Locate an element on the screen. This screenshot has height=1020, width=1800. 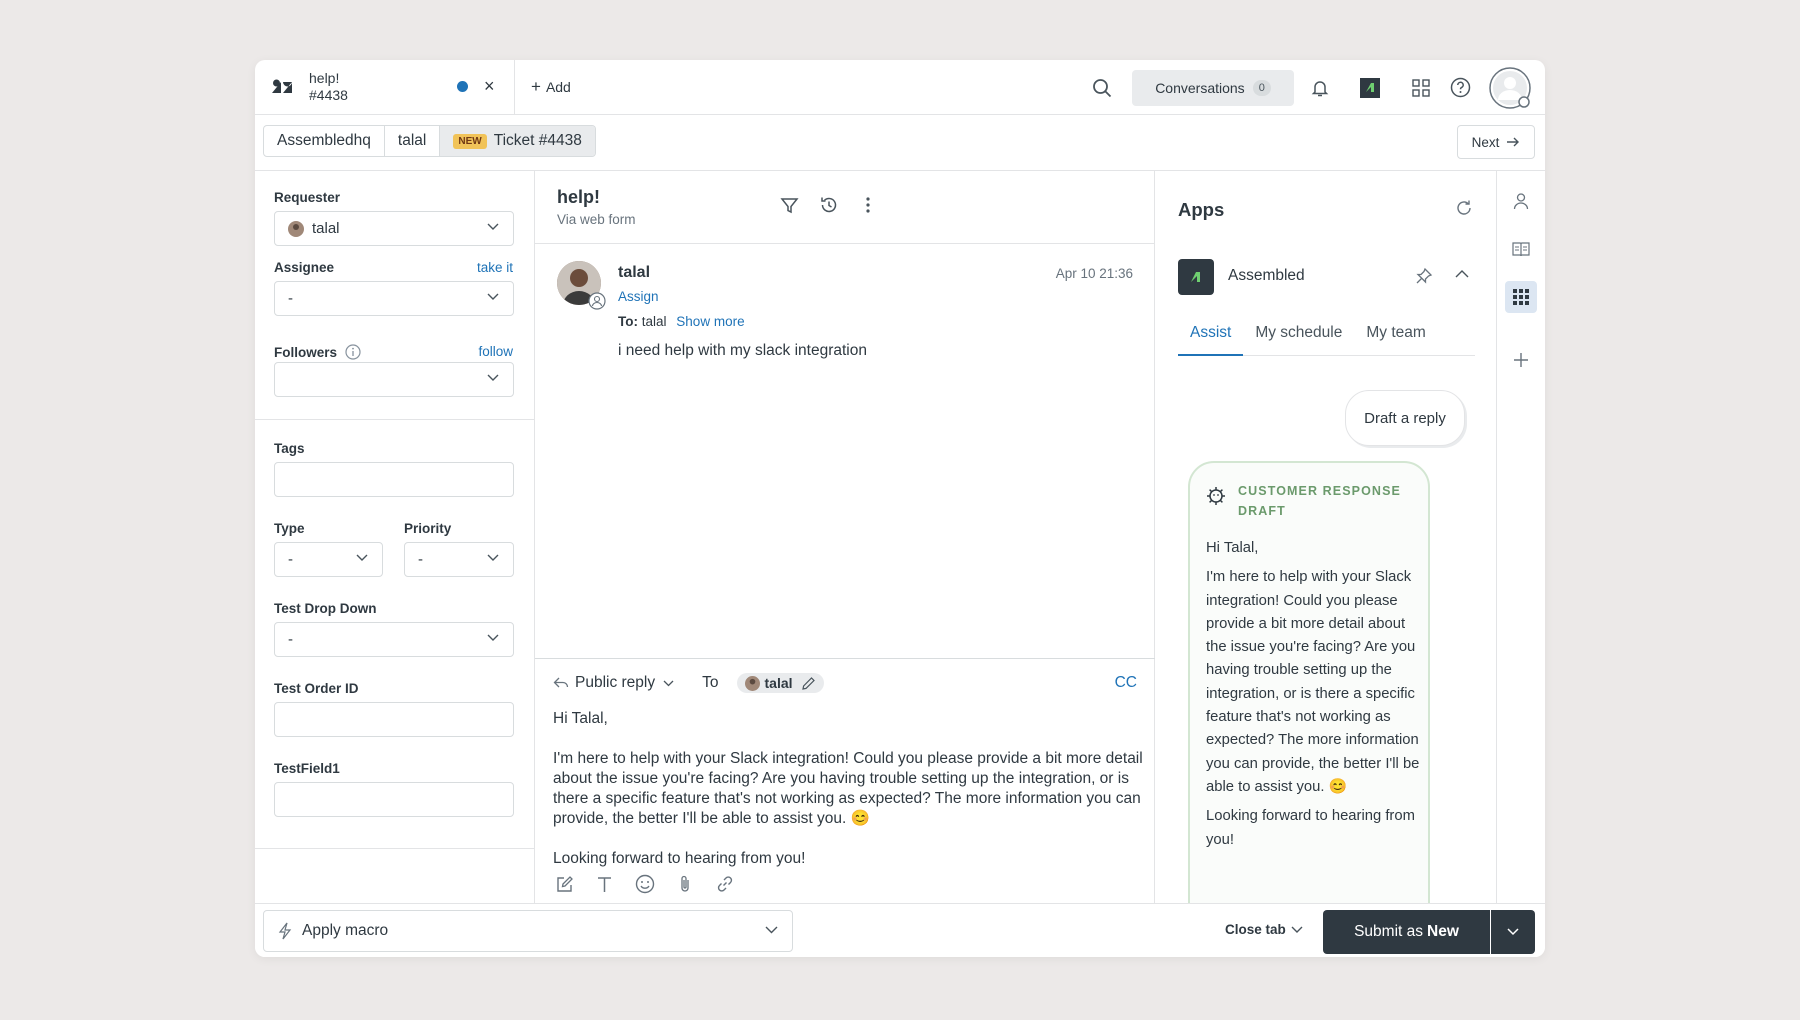
text-format-icon is located at coordinates (604, 884).